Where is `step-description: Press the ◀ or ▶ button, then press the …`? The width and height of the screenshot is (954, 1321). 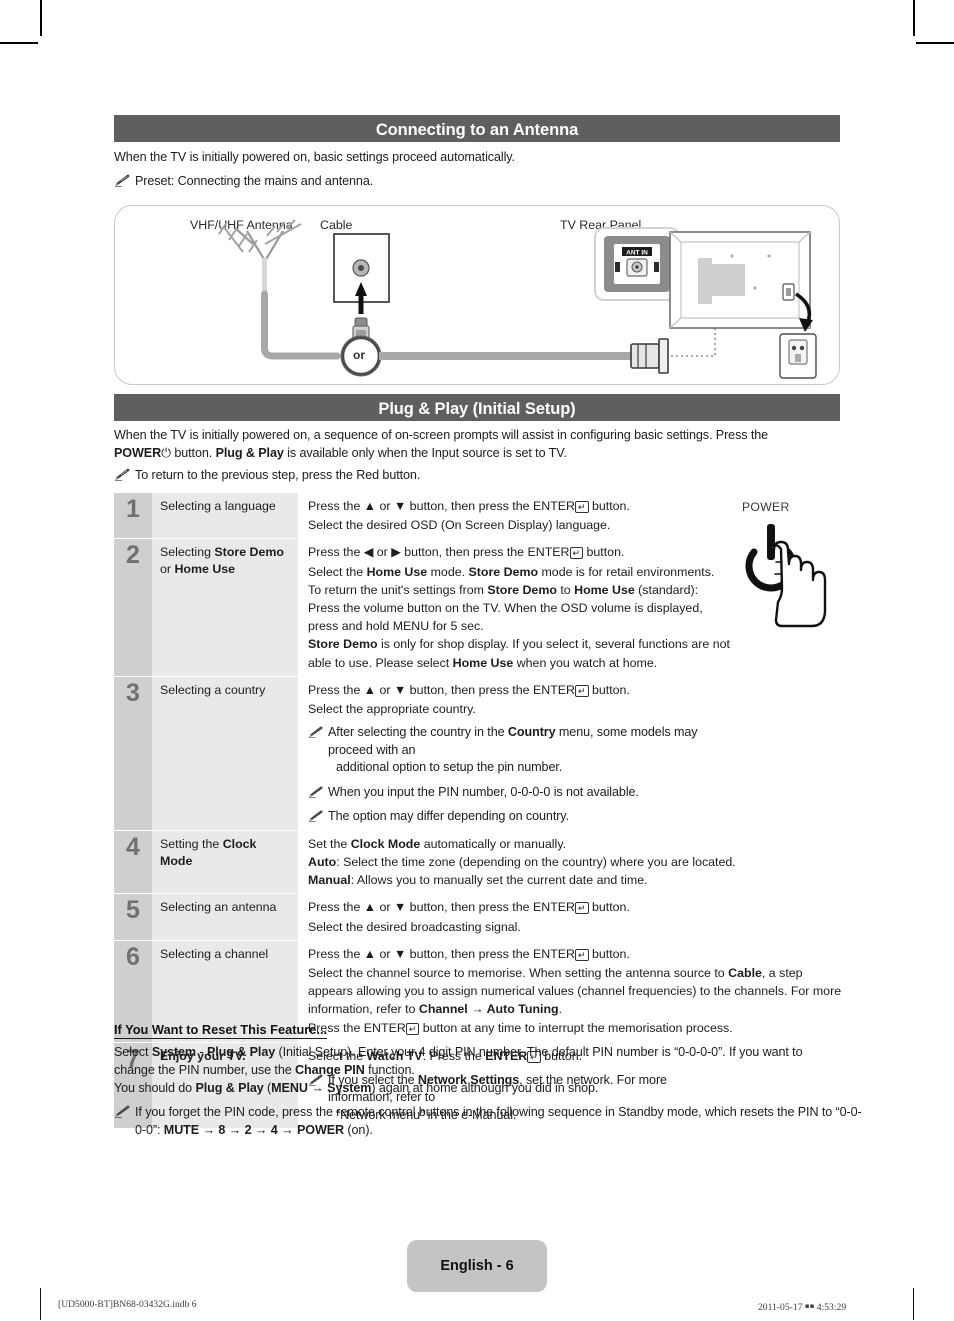 step-description: Press the ◀ or ▶ button, then press the … is located at coordinates (515, 607).